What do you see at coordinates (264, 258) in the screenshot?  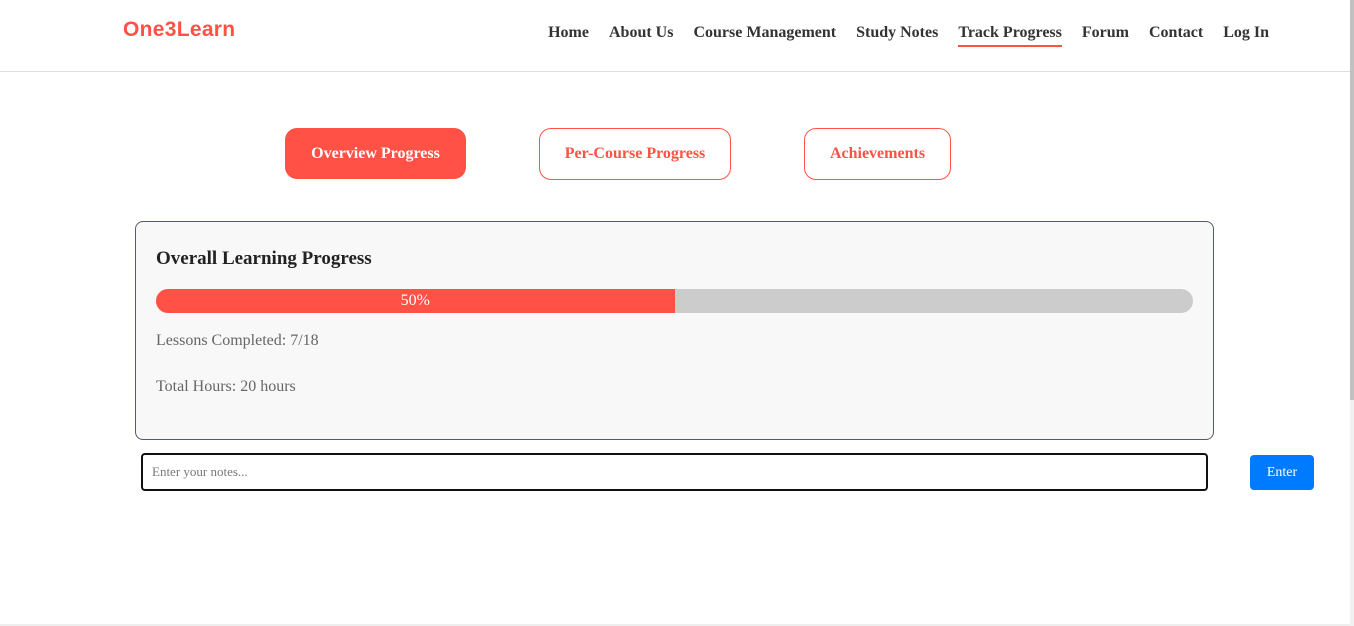 I see `card-title: Overall Learning Progress` at bounding box center [264, 258].